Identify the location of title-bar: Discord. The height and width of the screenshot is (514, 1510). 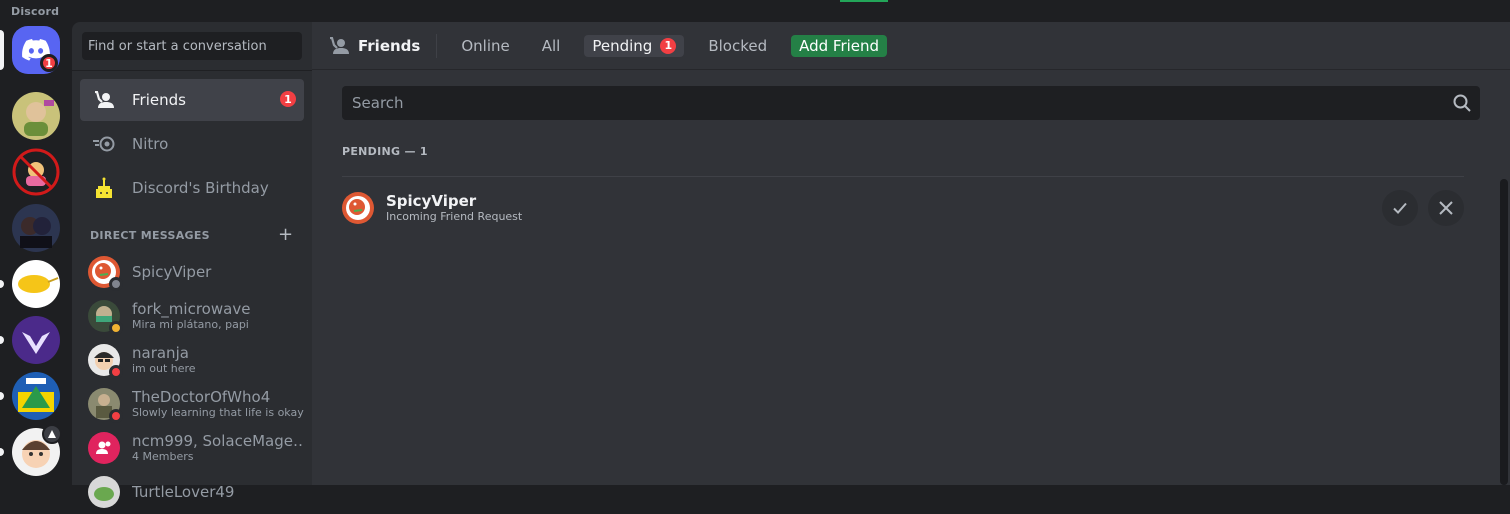
(755, 11).